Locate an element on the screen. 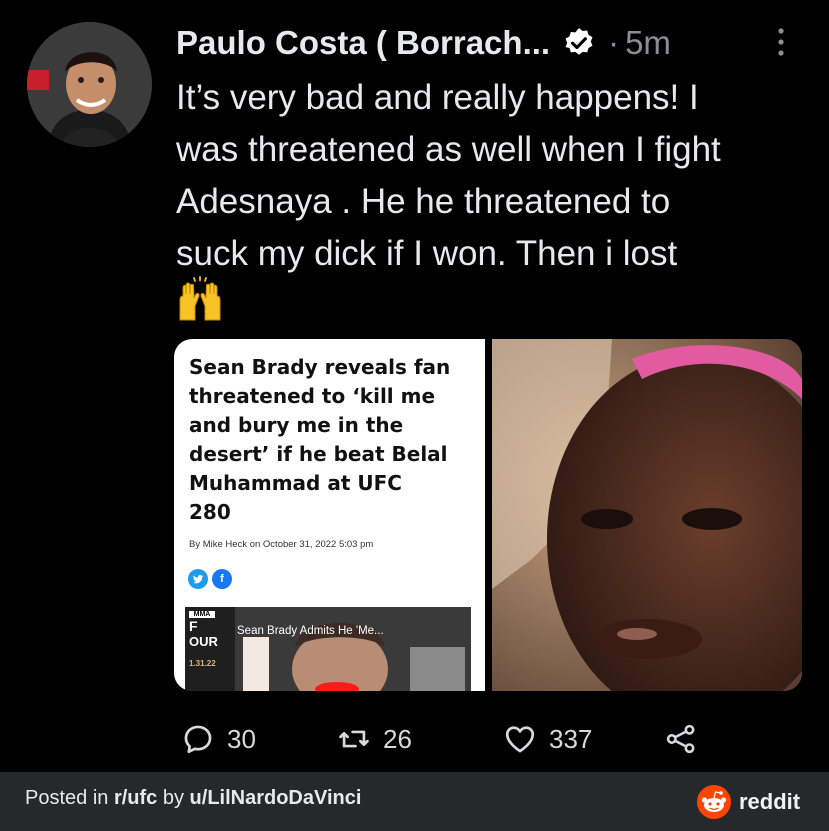 The width and height of the screenshot is (829, 831). posted-prefix: Posted in is located at coordinates (69, 798).